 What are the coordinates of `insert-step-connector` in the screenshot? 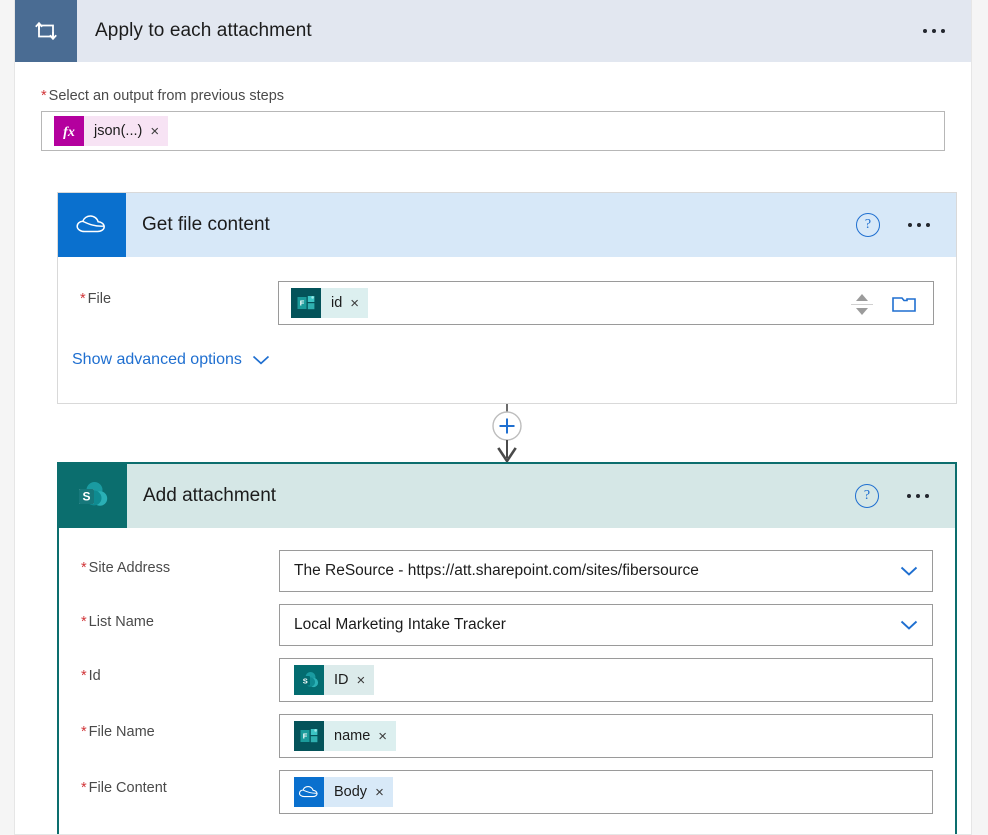 It's located at (507, 435).